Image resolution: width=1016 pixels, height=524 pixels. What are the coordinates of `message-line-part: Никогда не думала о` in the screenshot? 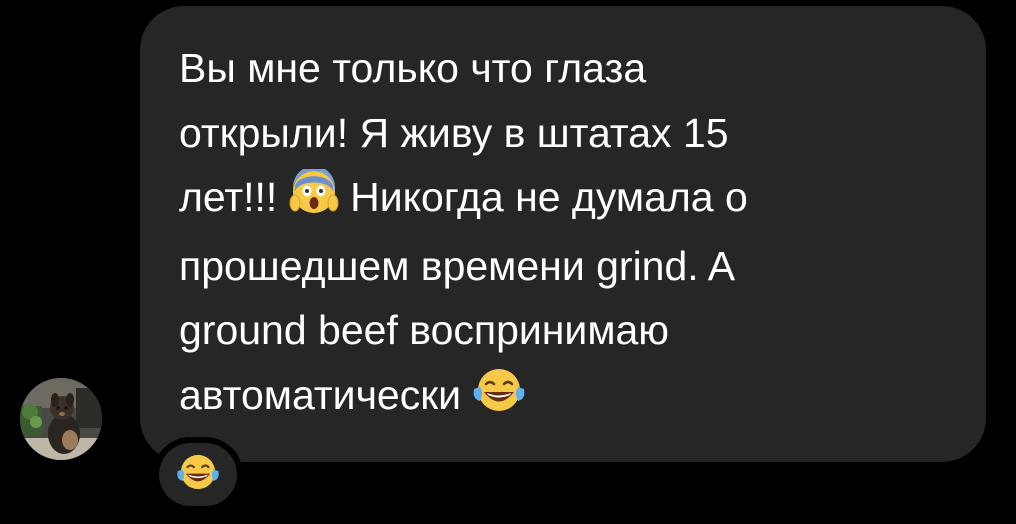 It's located at (549, 197).